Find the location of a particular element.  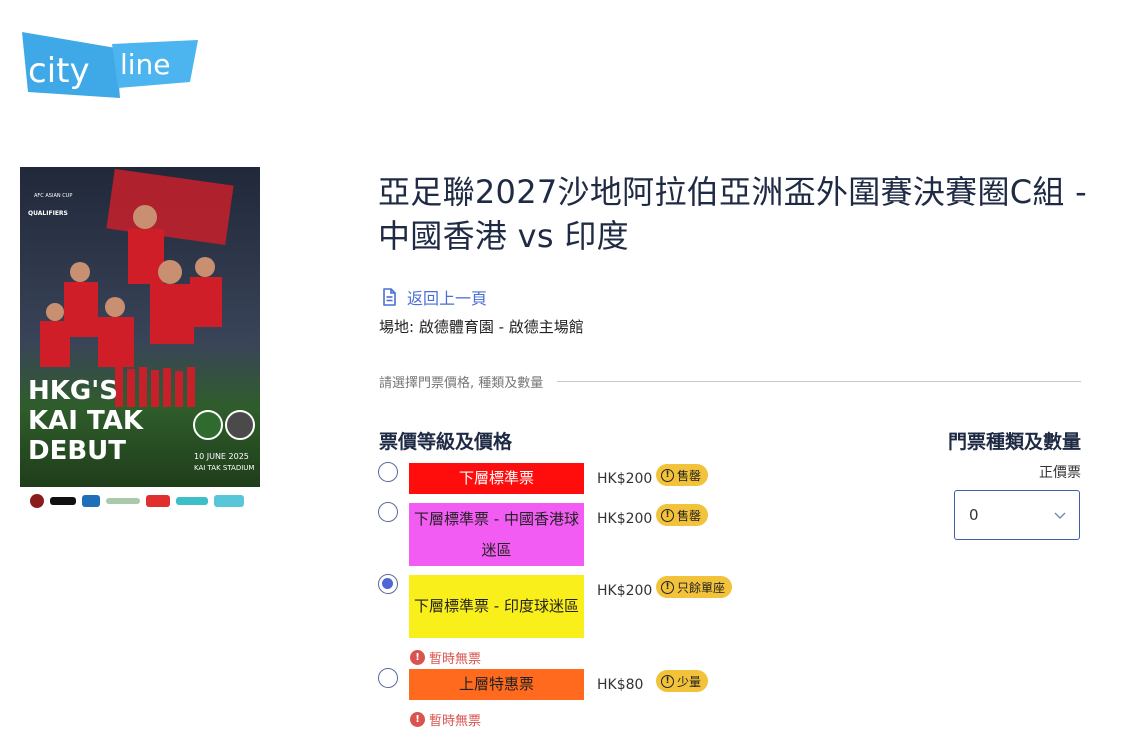

price-heading: 票價等級及價格 is located at coordinates (446, 442).